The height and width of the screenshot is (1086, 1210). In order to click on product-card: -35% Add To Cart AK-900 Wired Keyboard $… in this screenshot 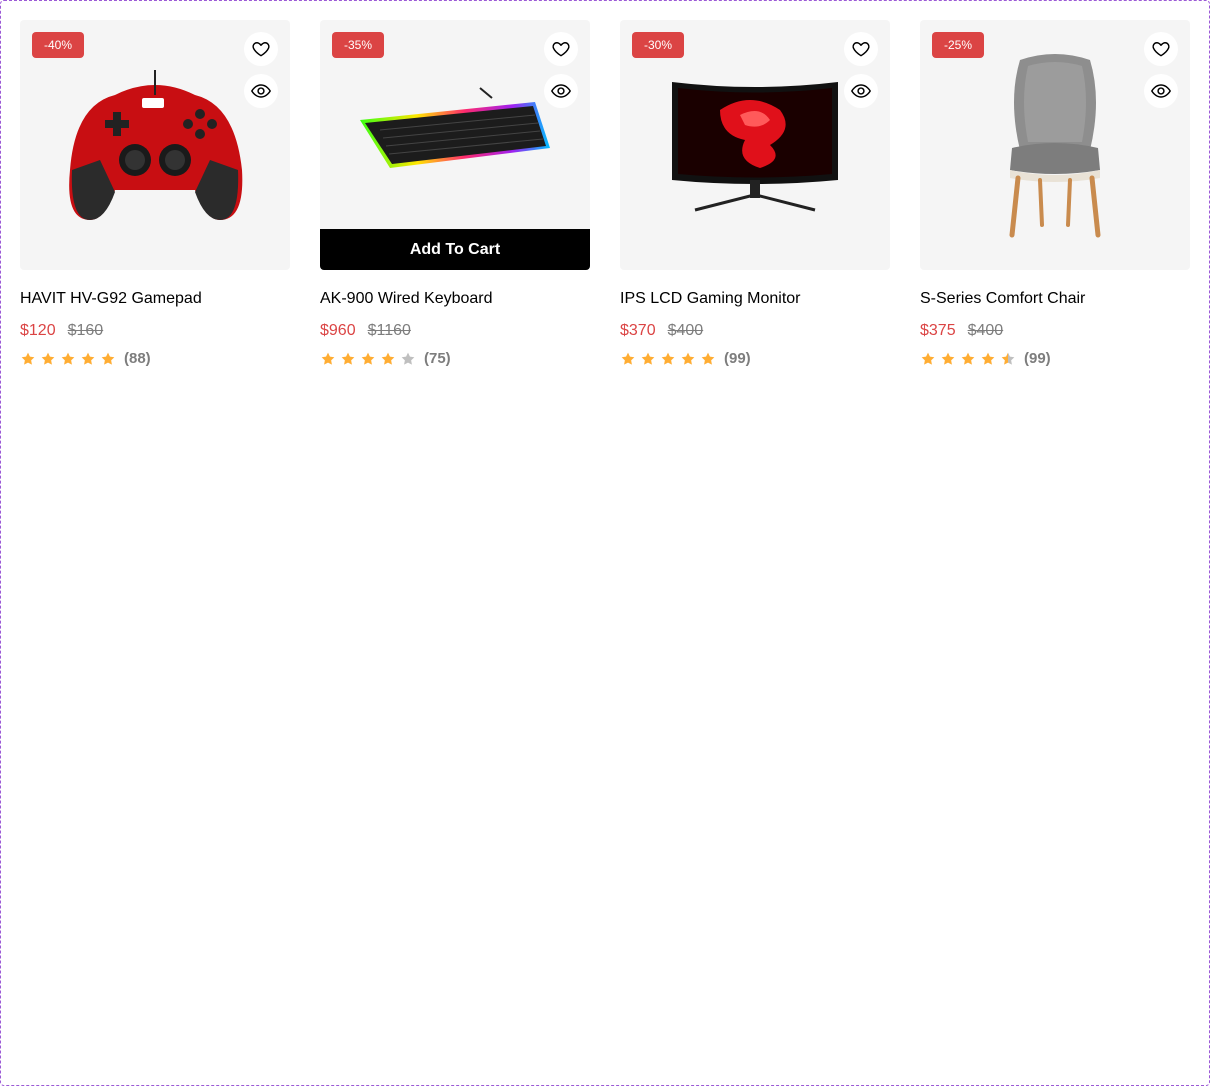, I will do `click(455, 193)`.